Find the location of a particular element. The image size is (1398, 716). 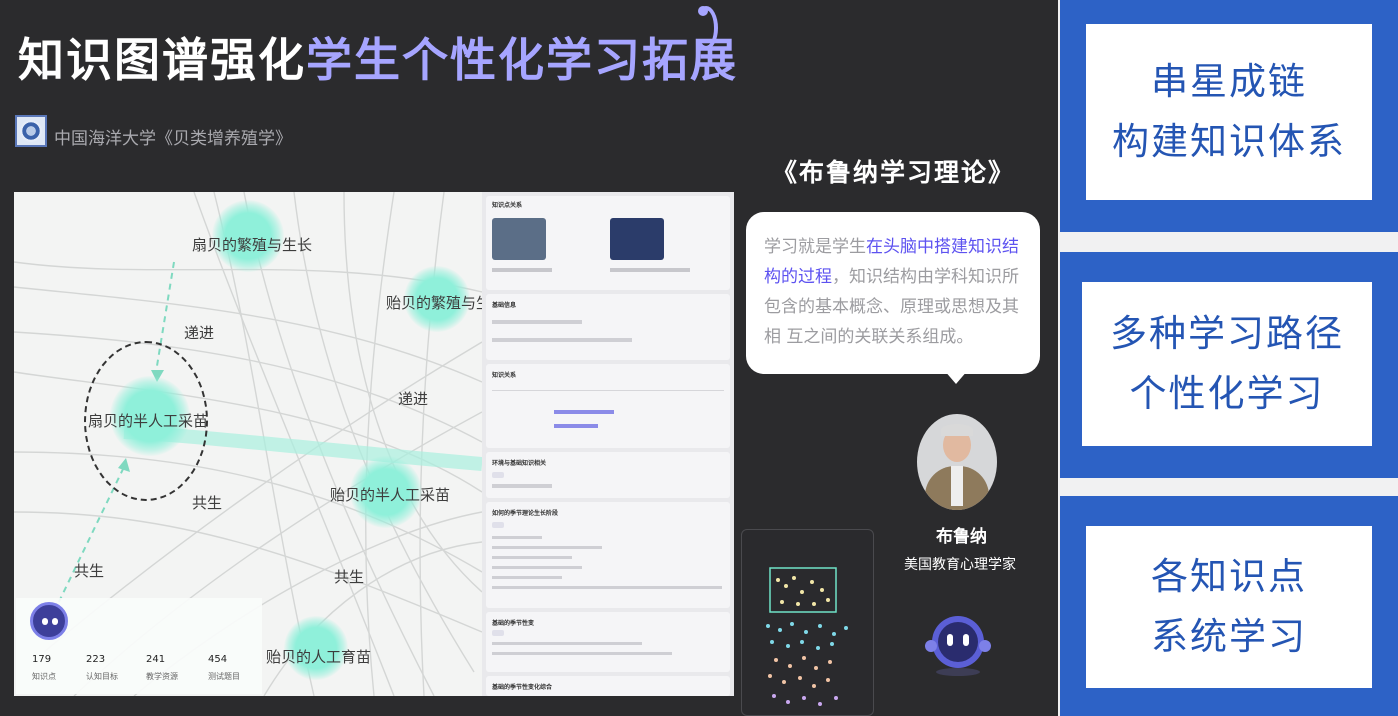

theory-title: 《布鲁纳学习理论》 is located at coordinates (894, 172).